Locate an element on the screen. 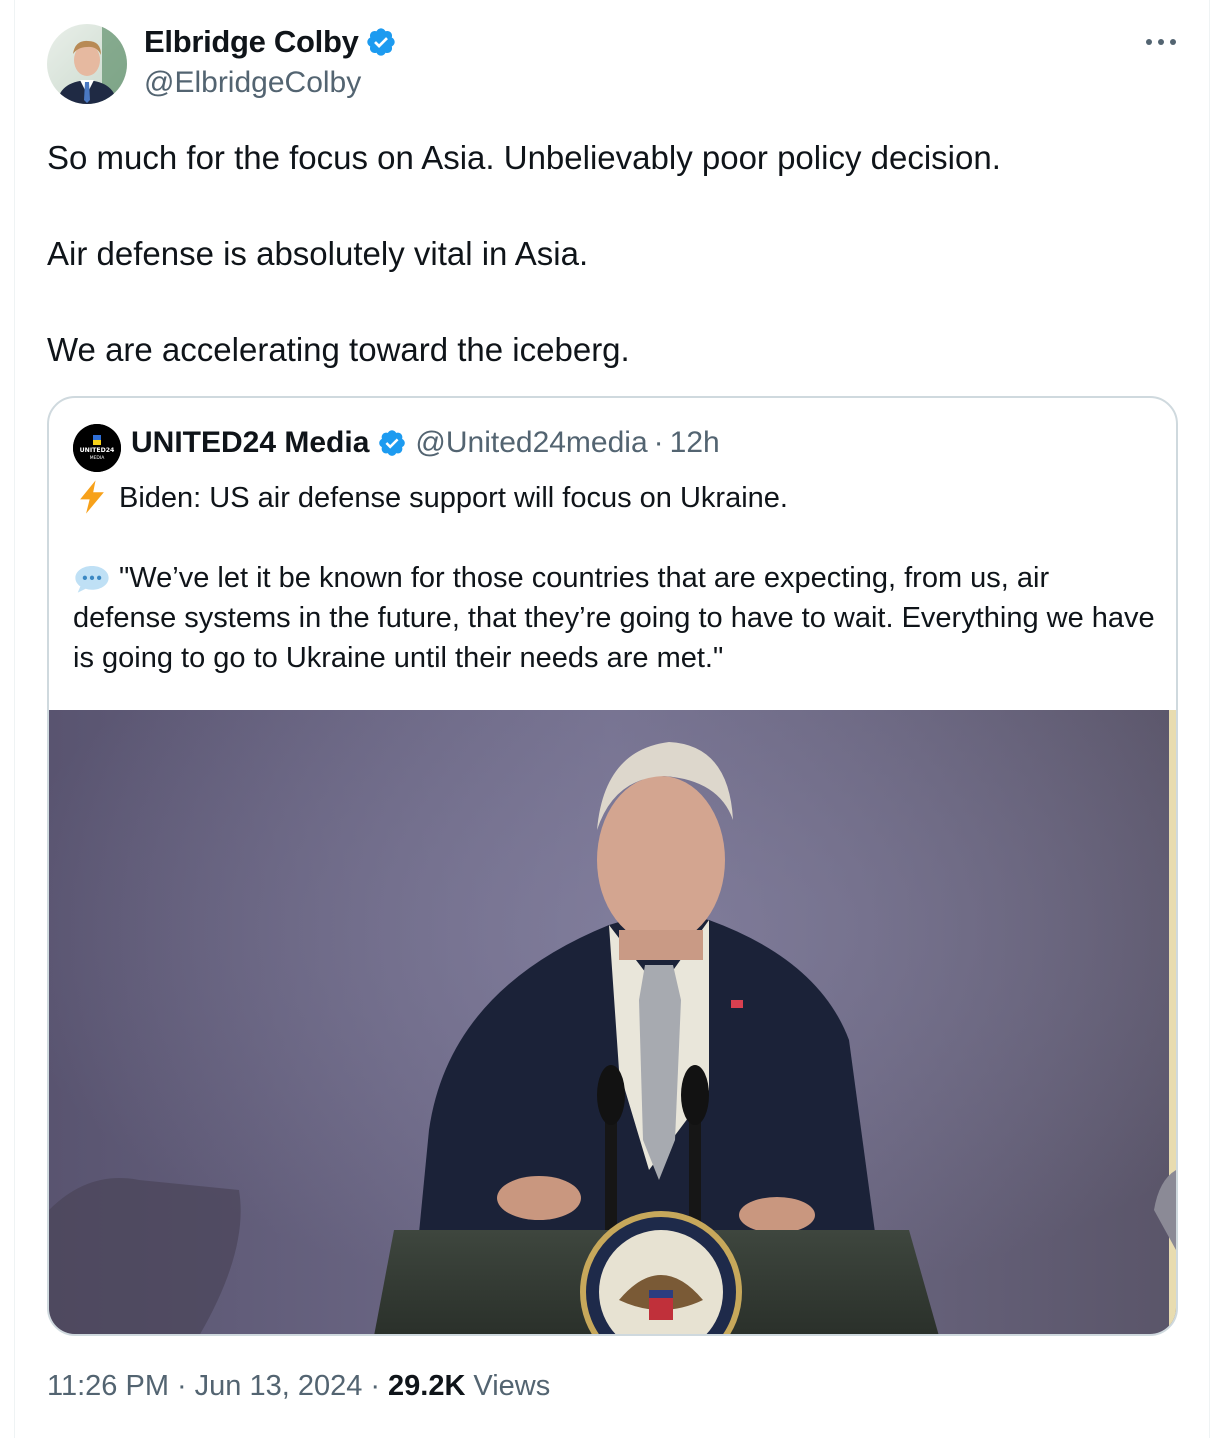  tweet-meta: 11:26 PM · Jun 13, 2024 · 29.2K Views is located at coordinates (298, 1386).